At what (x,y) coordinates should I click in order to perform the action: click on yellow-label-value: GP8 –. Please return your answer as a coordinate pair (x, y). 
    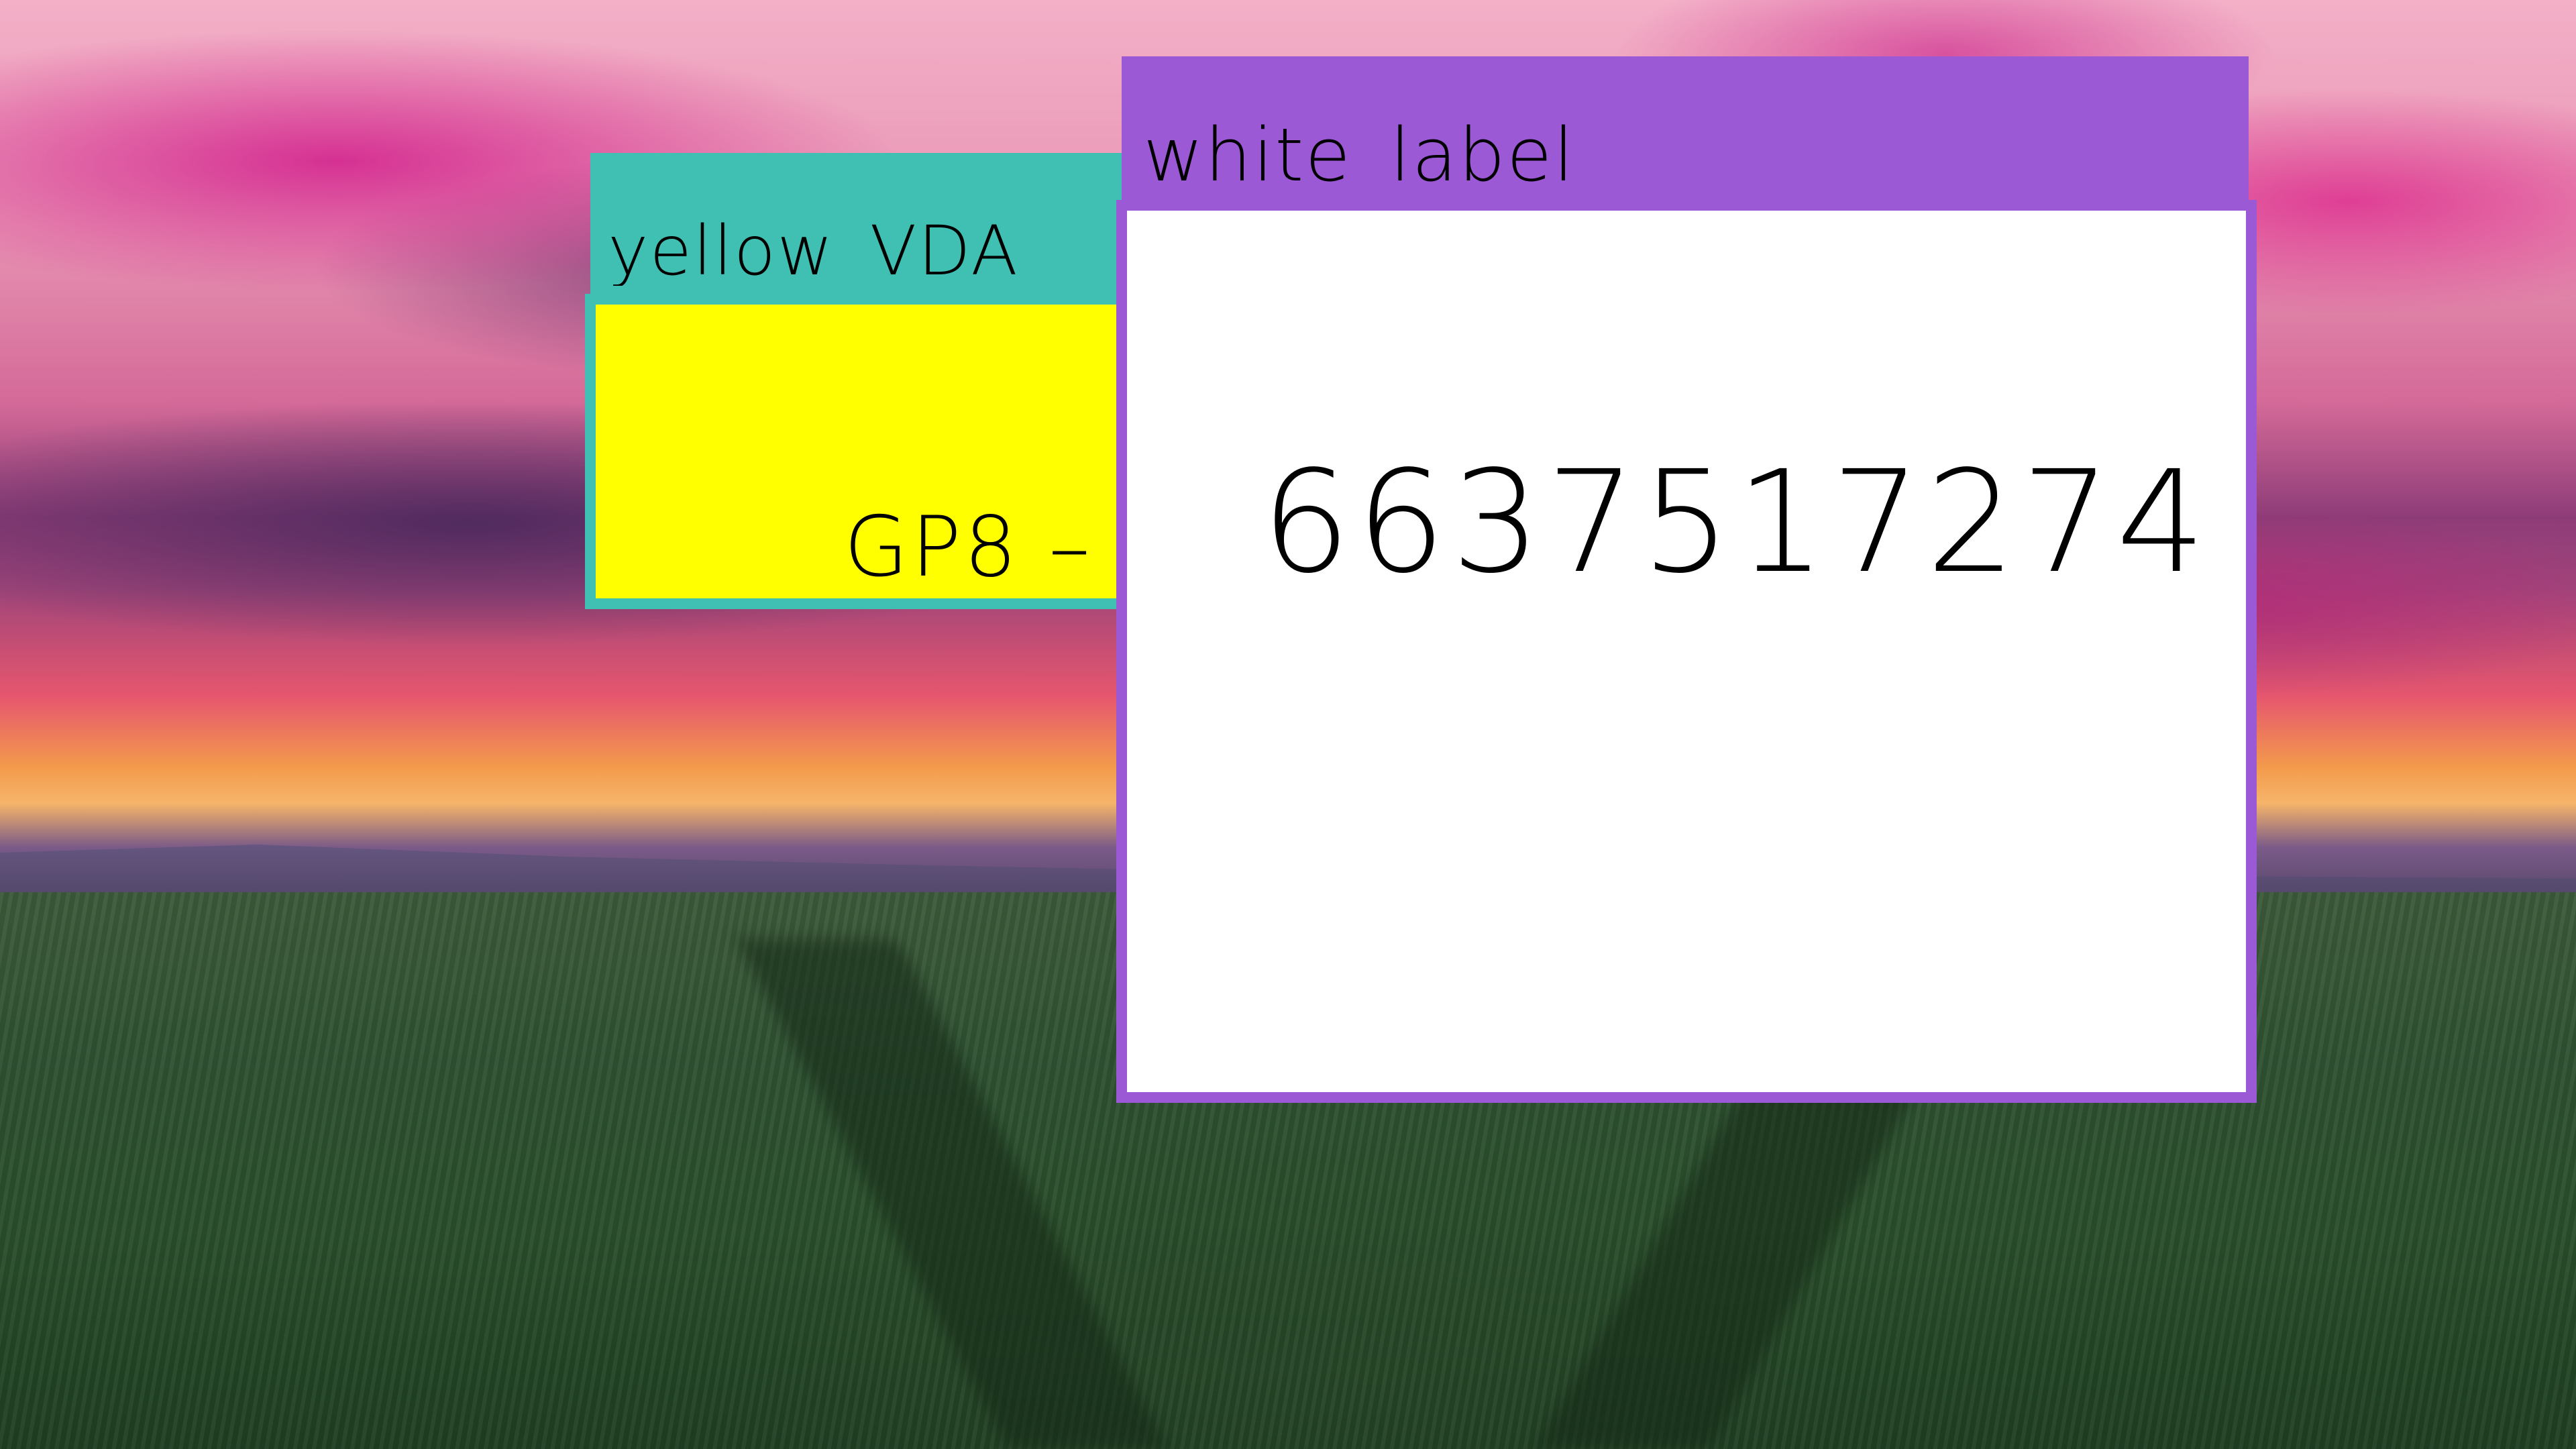
    Looking at the image, I should click on (968, 547).